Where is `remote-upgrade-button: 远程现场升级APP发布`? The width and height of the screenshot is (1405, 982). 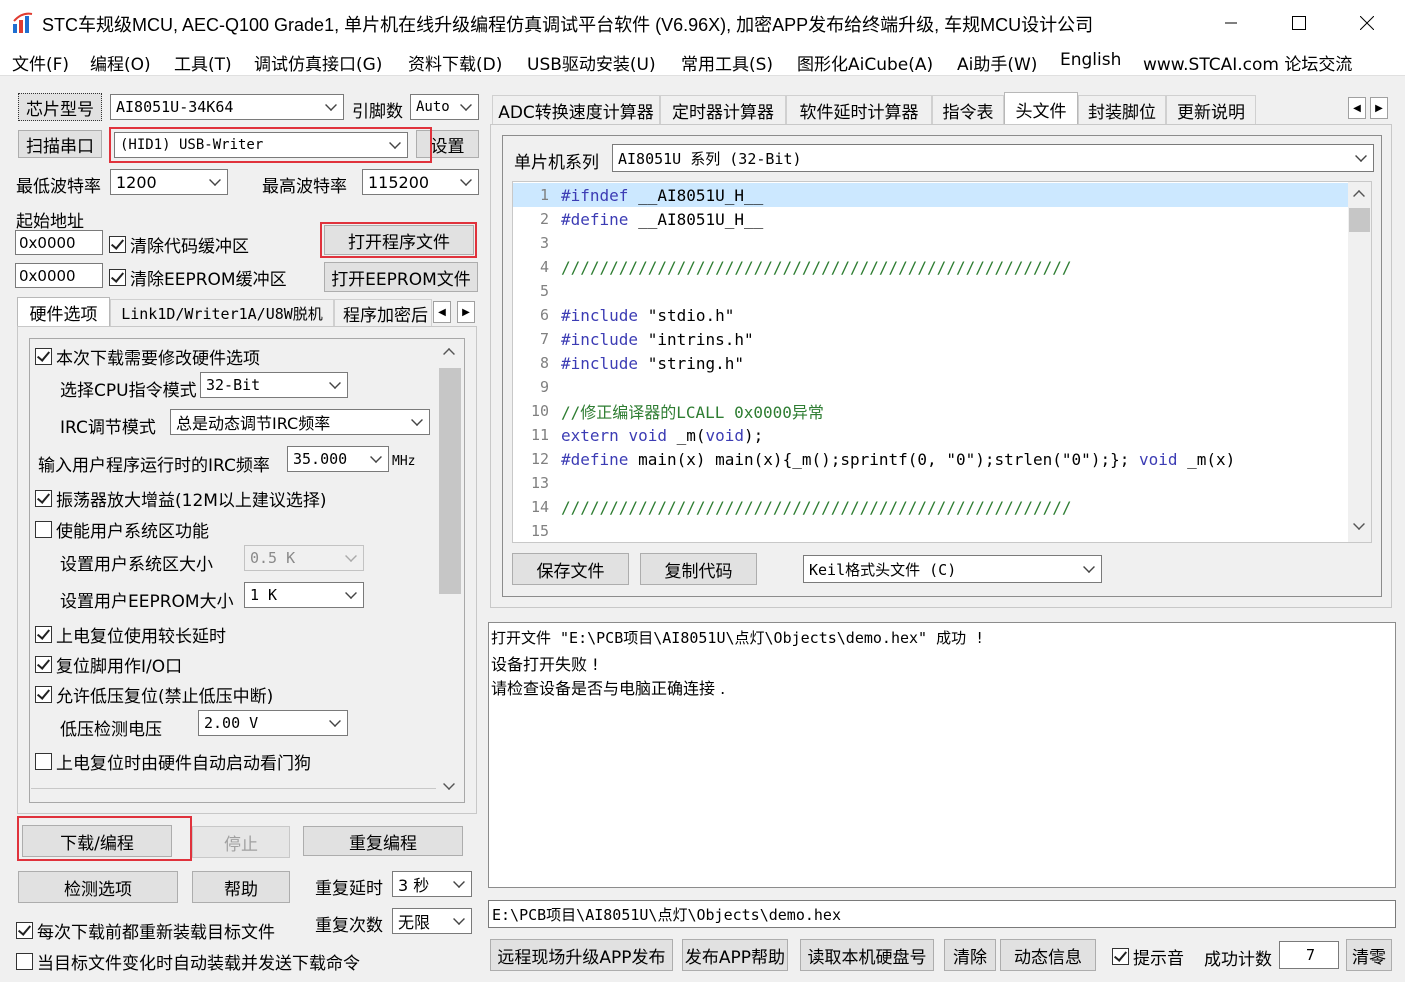
remote-upgrade-button: 远程现场升级APP发布 is located at coordinates (581, 955).